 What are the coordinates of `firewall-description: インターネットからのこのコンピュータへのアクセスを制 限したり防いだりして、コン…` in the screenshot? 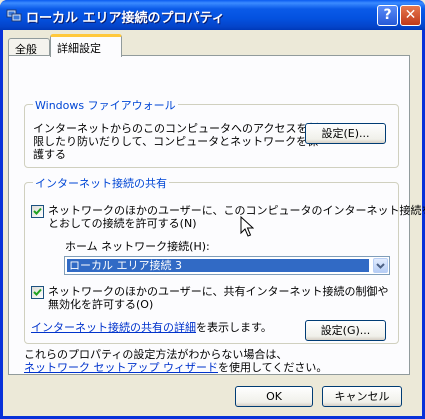 It's located at (175, 141).